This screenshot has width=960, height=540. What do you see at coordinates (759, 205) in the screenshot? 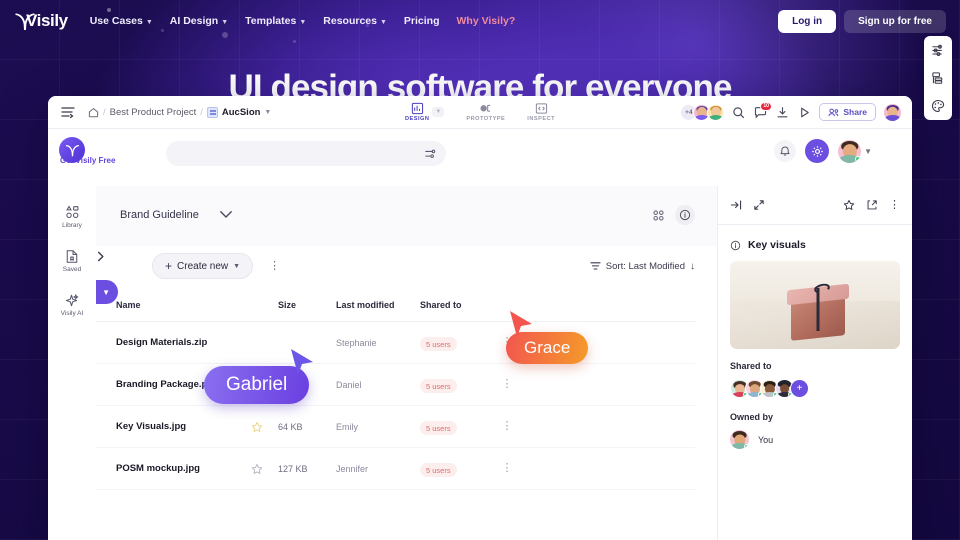
I see `expand-icon` at bounding box center [759, 205].